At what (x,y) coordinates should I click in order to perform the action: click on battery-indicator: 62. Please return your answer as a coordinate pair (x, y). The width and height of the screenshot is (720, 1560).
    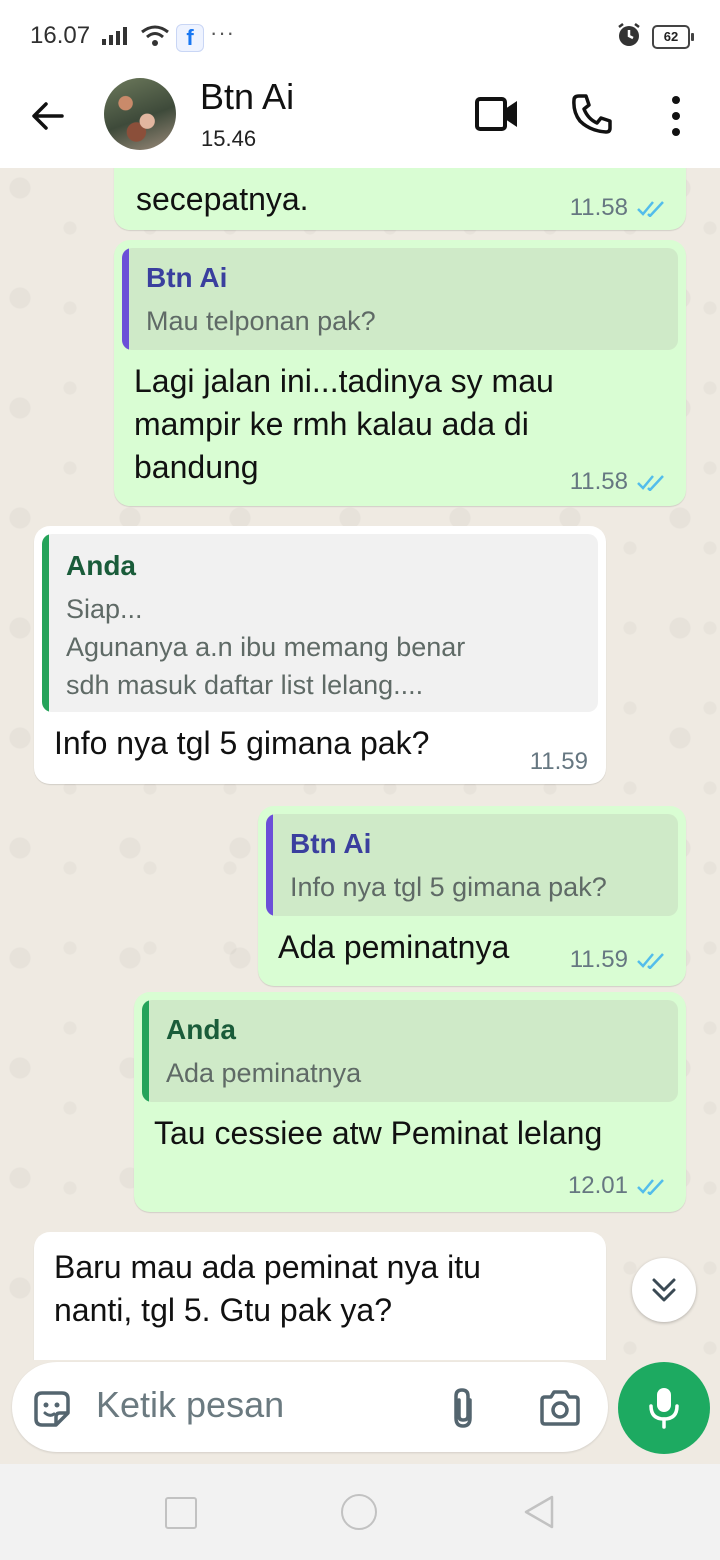
    Looking at the image, I should click on (673, 37).